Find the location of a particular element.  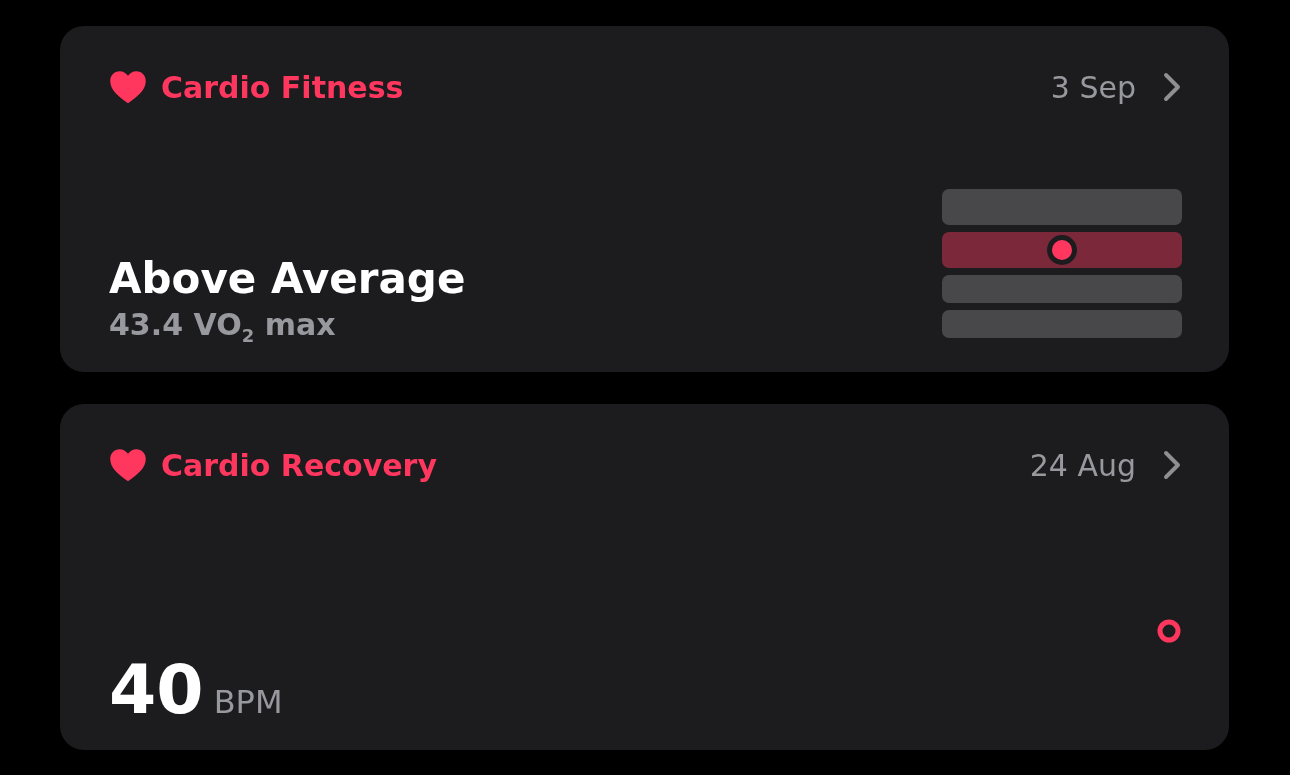

ring-marker-icon is located at coordinates (1169, 631).